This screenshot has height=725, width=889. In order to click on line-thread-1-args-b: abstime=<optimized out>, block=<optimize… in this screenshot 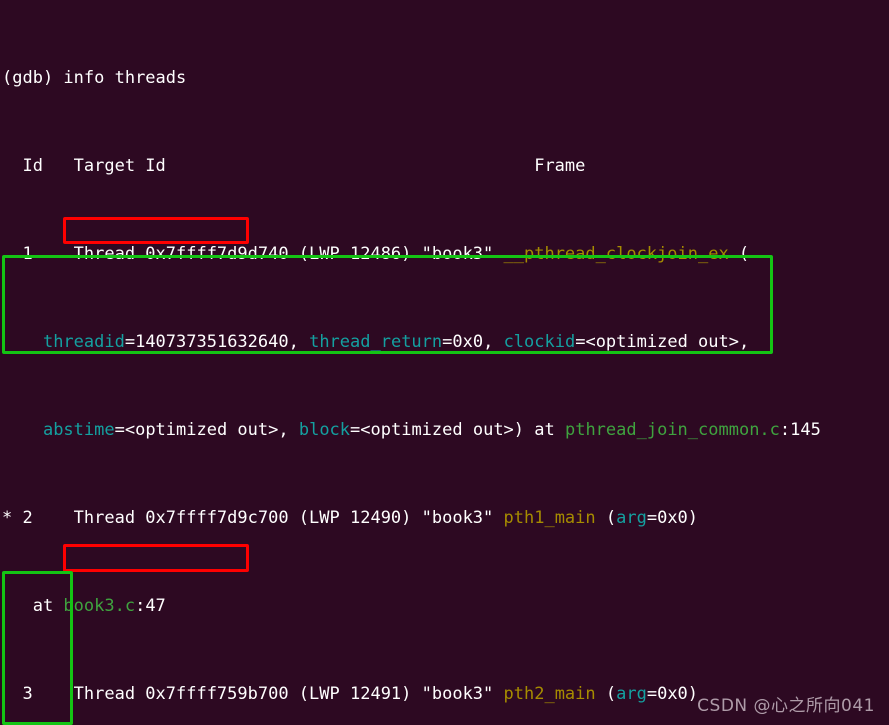, I will do `click(411, 430)`.